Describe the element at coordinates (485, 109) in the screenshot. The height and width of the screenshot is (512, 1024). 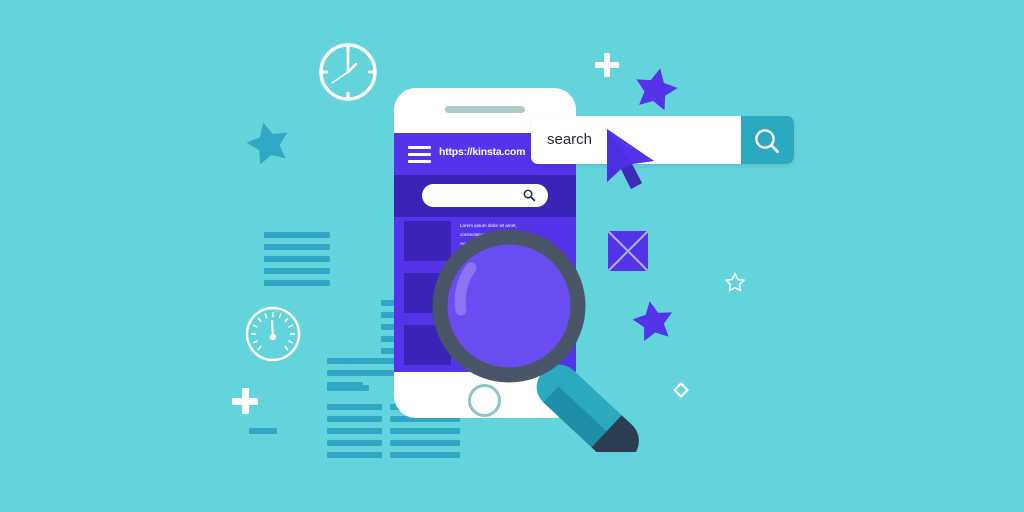
I see `speaker-grill` at that location.